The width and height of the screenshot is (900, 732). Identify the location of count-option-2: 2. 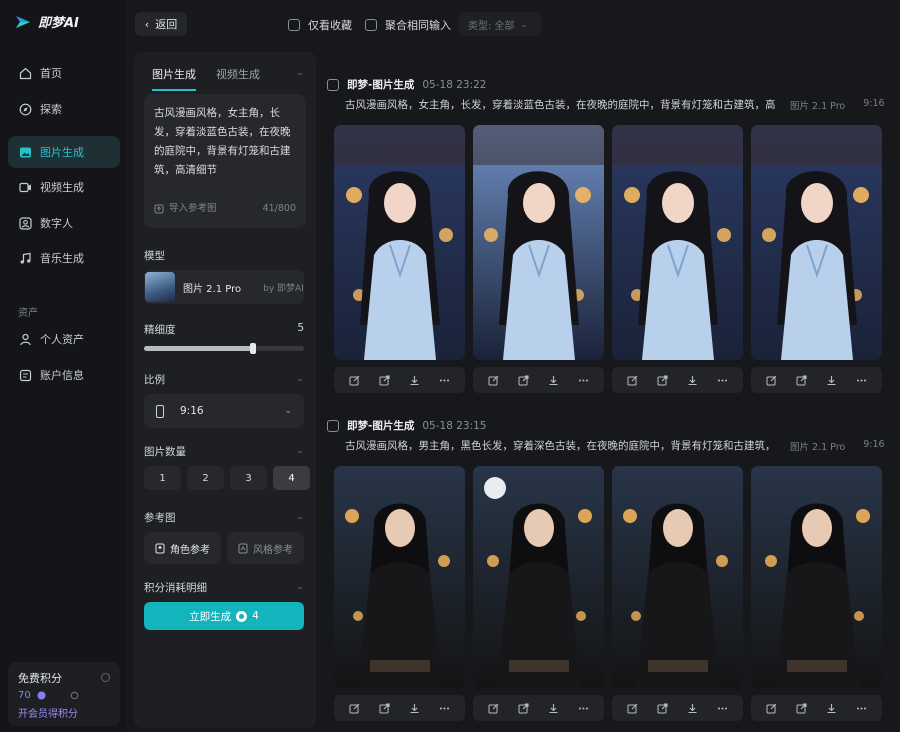
(205, 478).